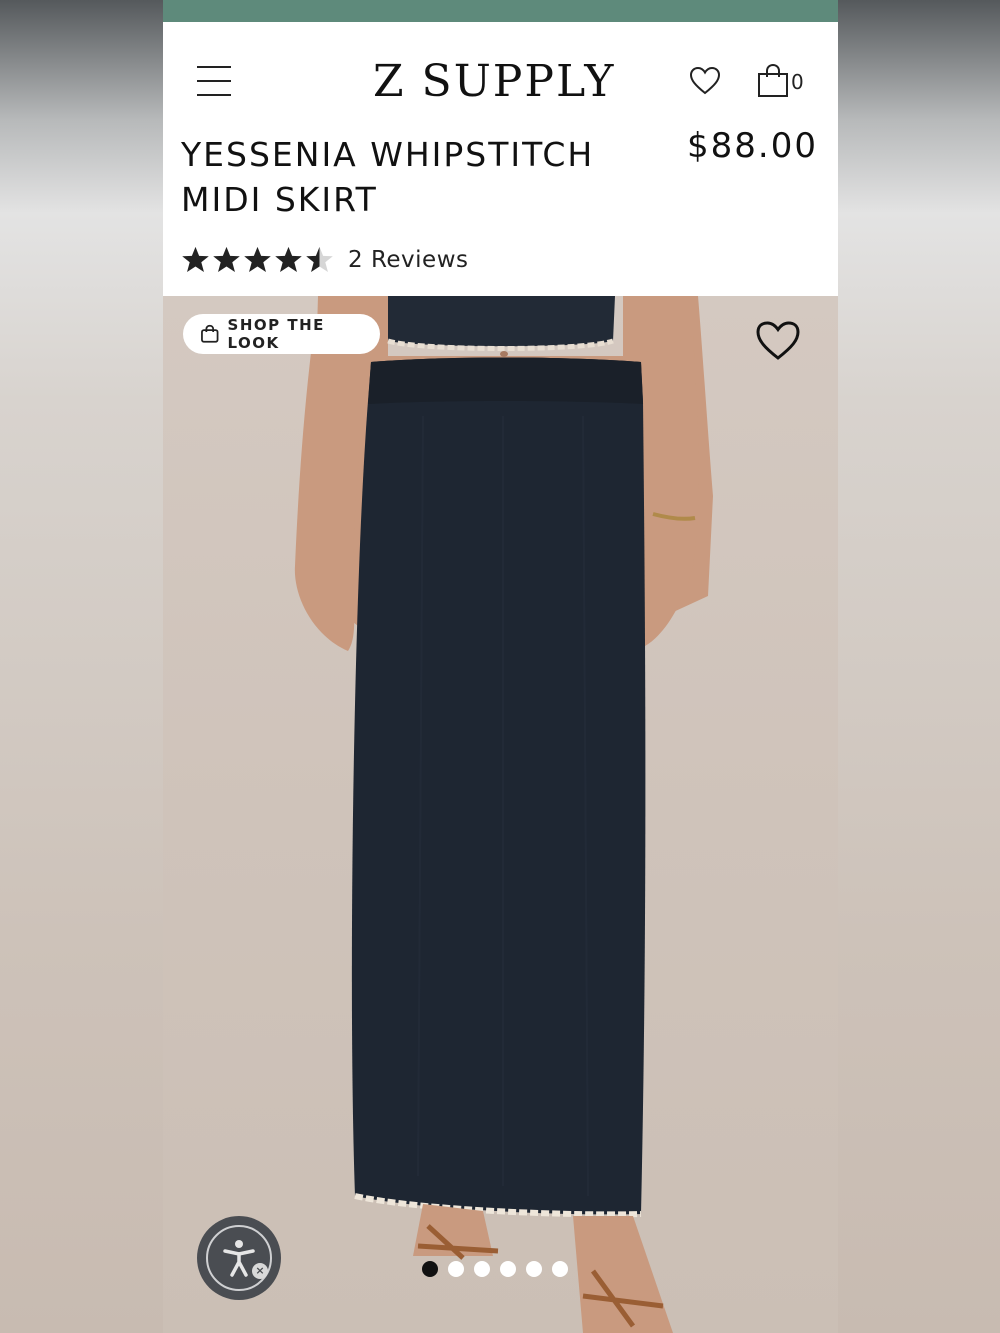  What do you see at coordinates (388, 177) in the screenshot?
I see `product-title: YESSENIA WHIPSTITCH MIDI SKIRT` at bounding box center [388, 177].